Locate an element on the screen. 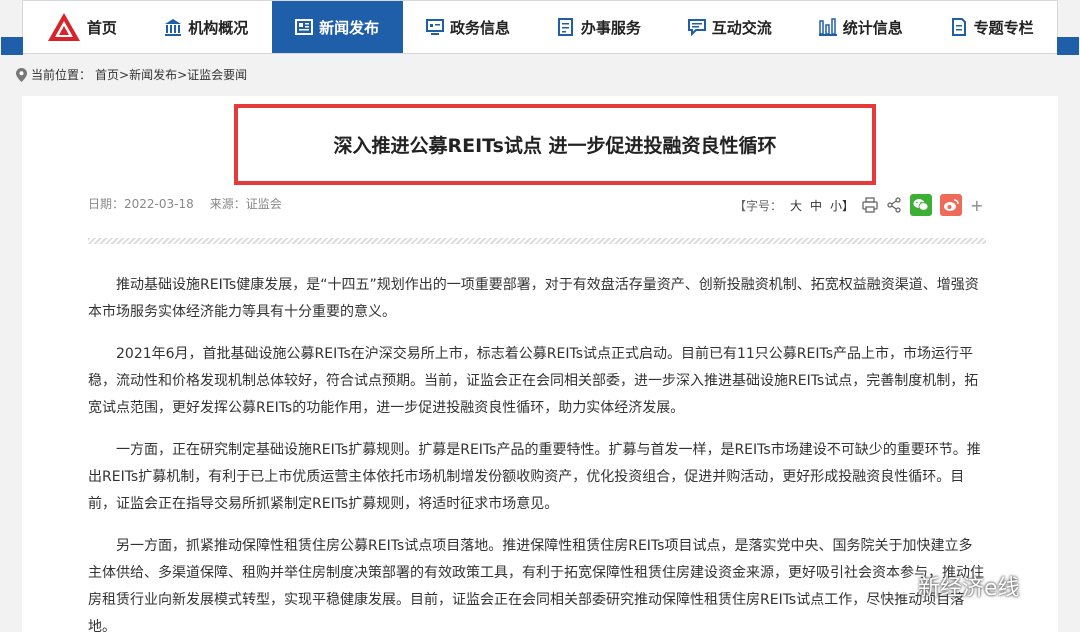 Image resolution: width=1080 pixels, height=632 pixels. article-date: 日期：2022-03-18 is located at coordinates (141, 204).